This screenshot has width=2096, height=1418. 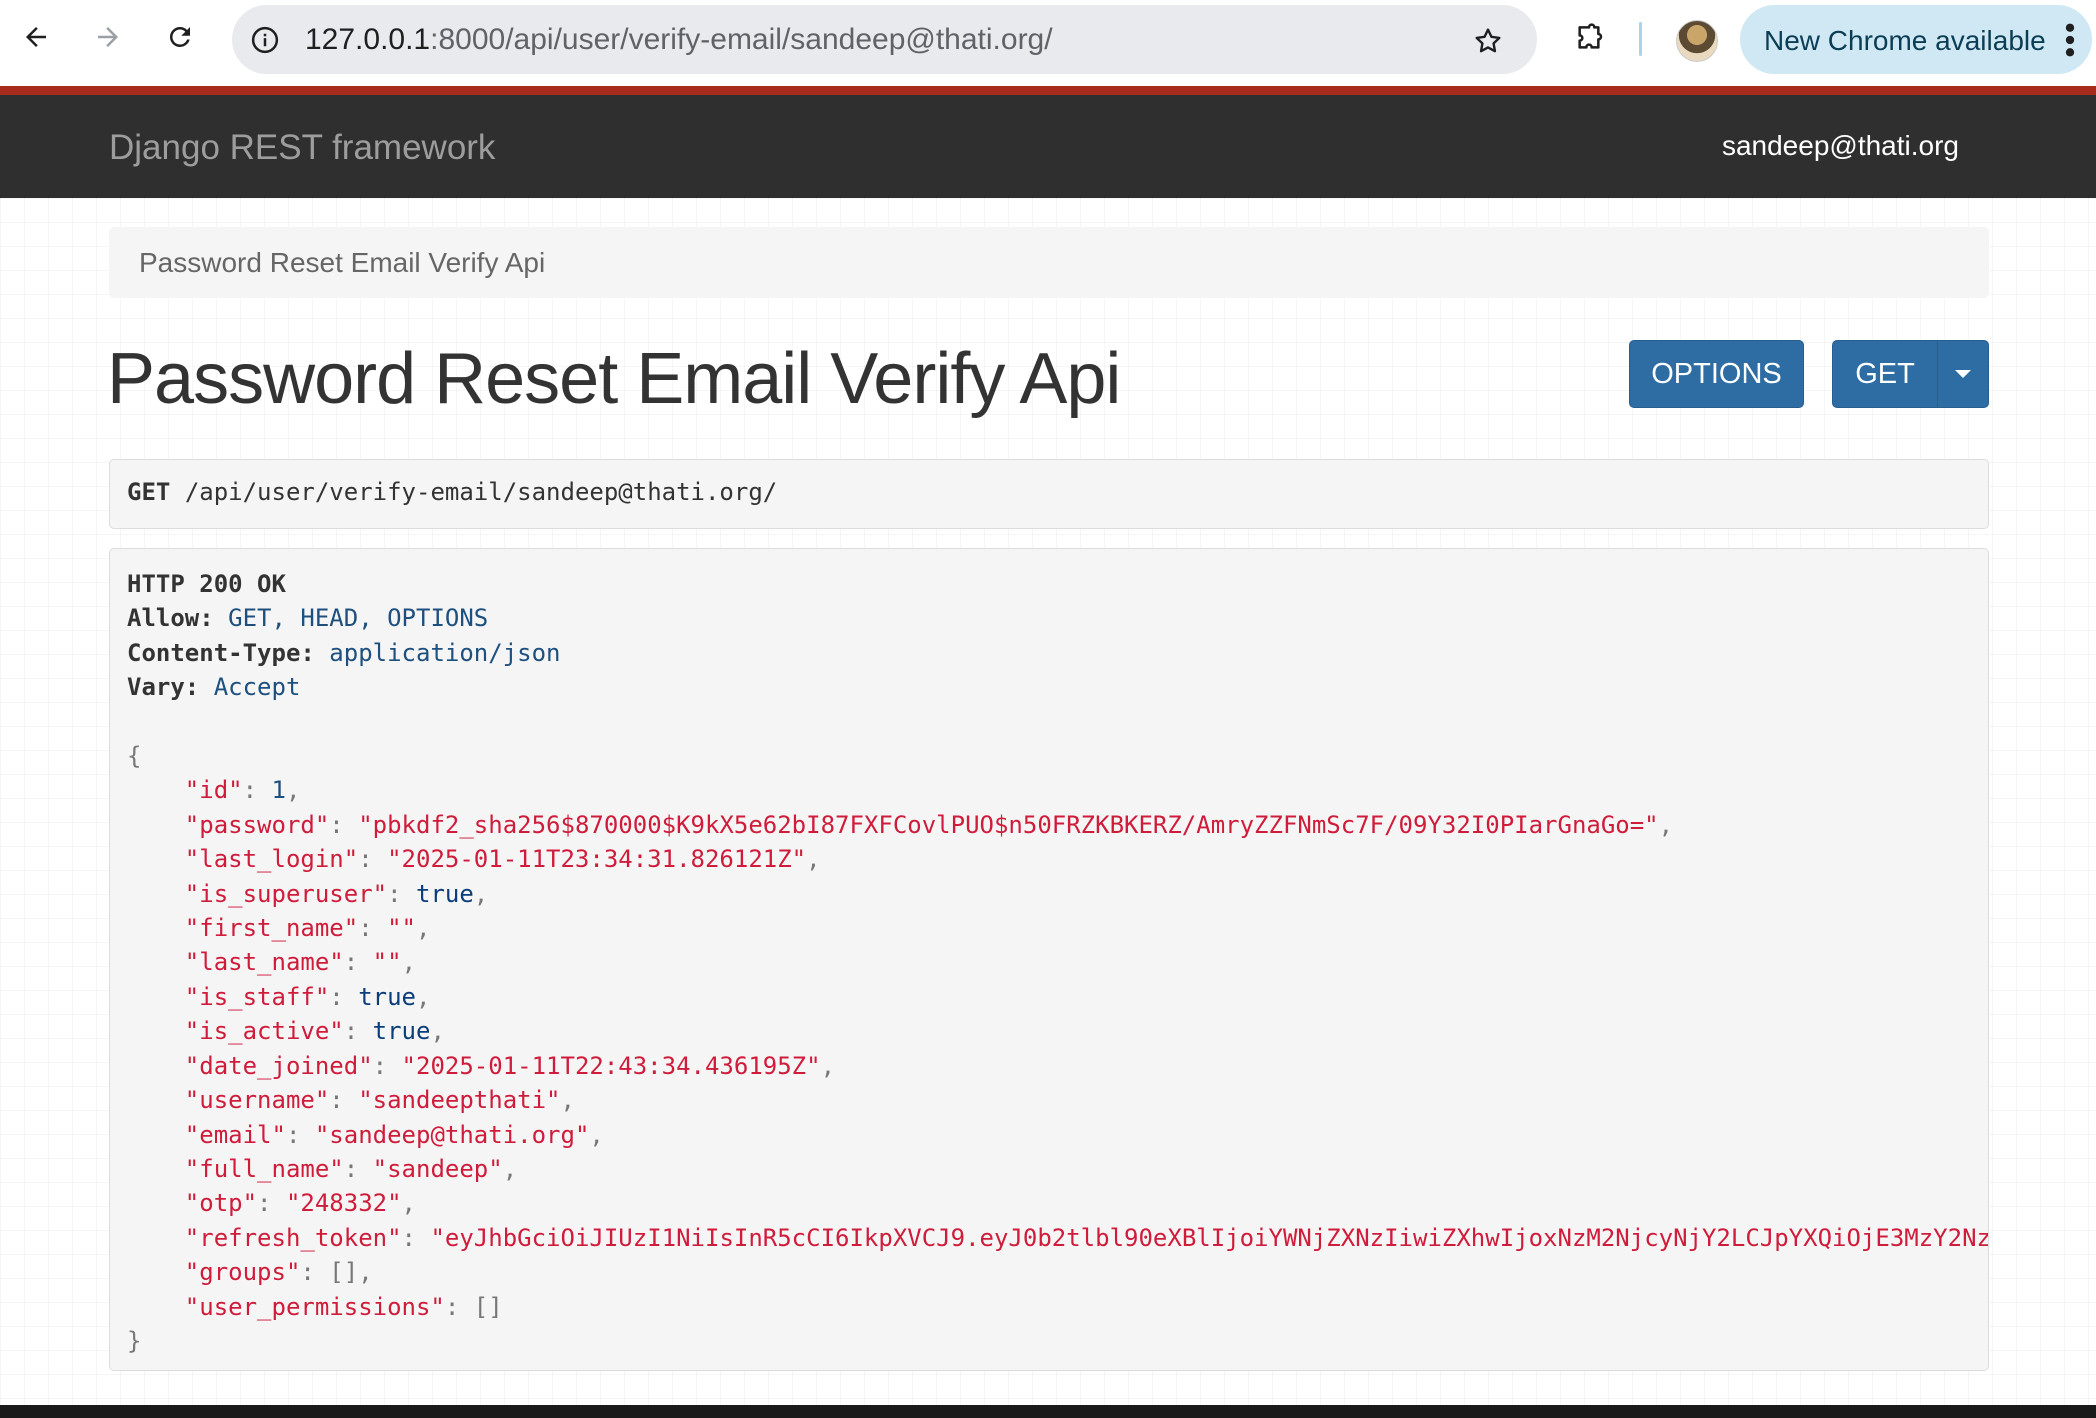 I want to click on json-key: "user_permissions", so click(x=314, y=1306).